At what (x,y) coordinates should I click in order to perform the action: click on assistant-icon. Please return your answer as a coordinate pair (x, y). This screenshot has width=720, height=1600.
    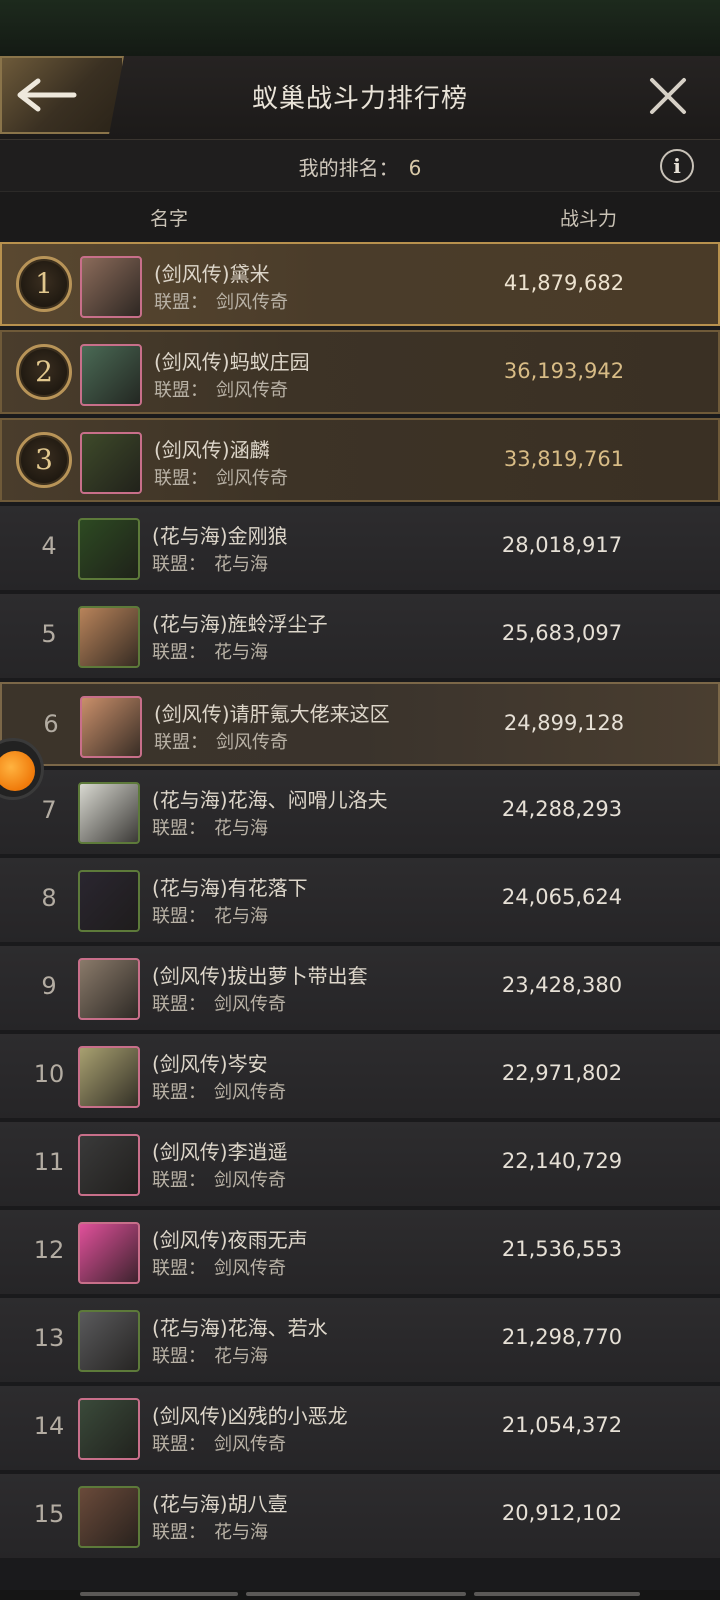
    Looking at the image, I should click on (17, 771).